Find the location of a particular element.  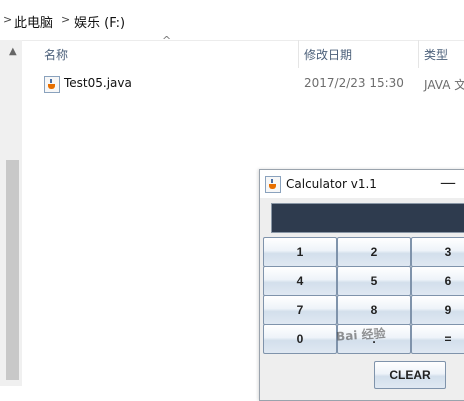

navigation-pane: ▲ is located at coordinates (11, 213).